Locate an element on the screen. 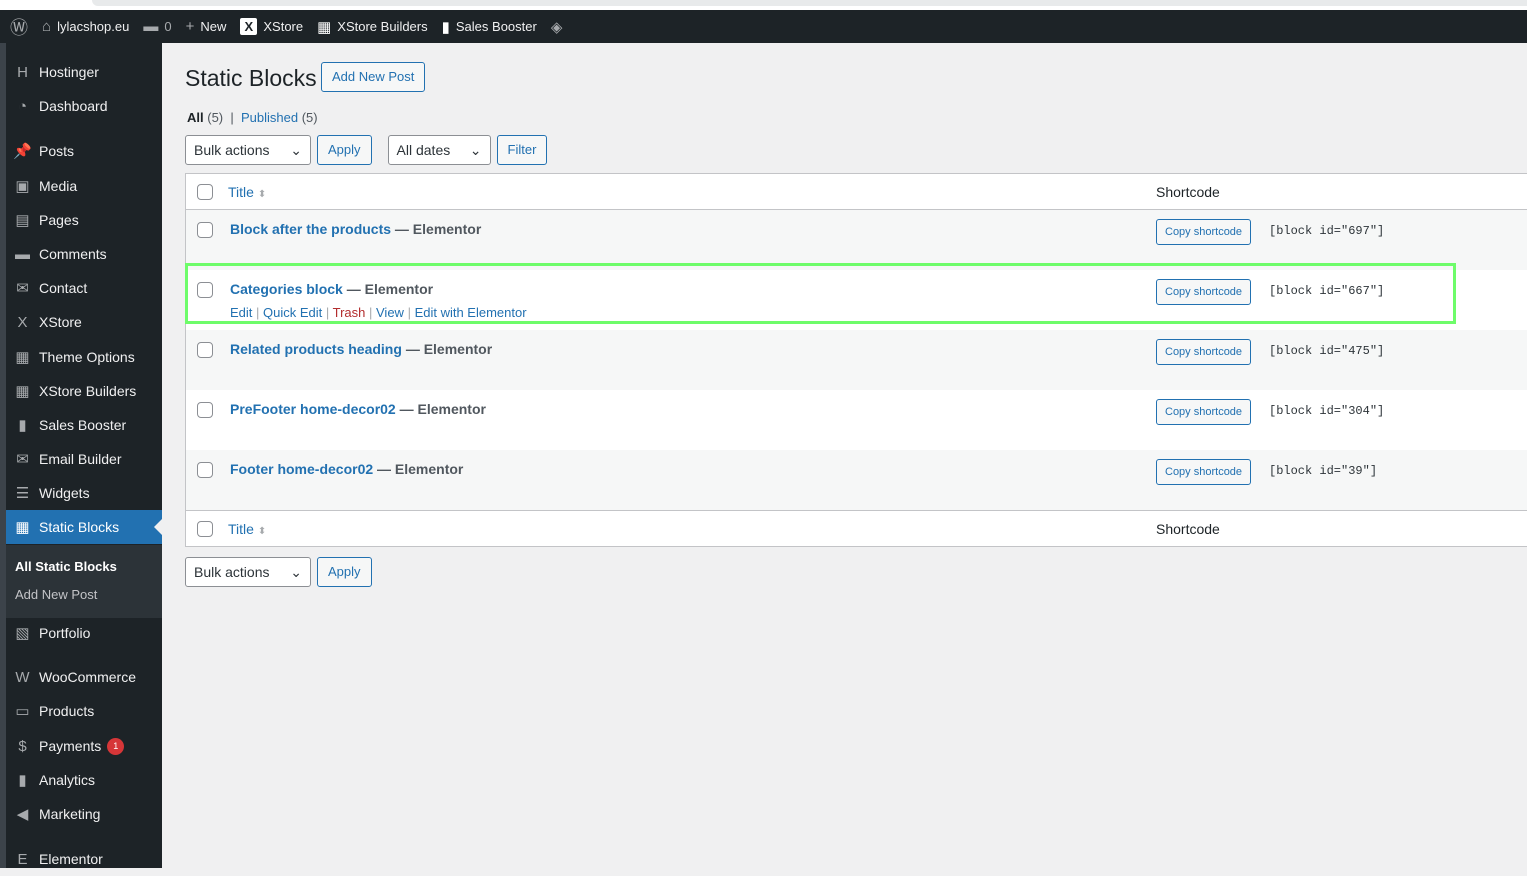  post-title-link: Block after the products is located at coordinates (310, 229).